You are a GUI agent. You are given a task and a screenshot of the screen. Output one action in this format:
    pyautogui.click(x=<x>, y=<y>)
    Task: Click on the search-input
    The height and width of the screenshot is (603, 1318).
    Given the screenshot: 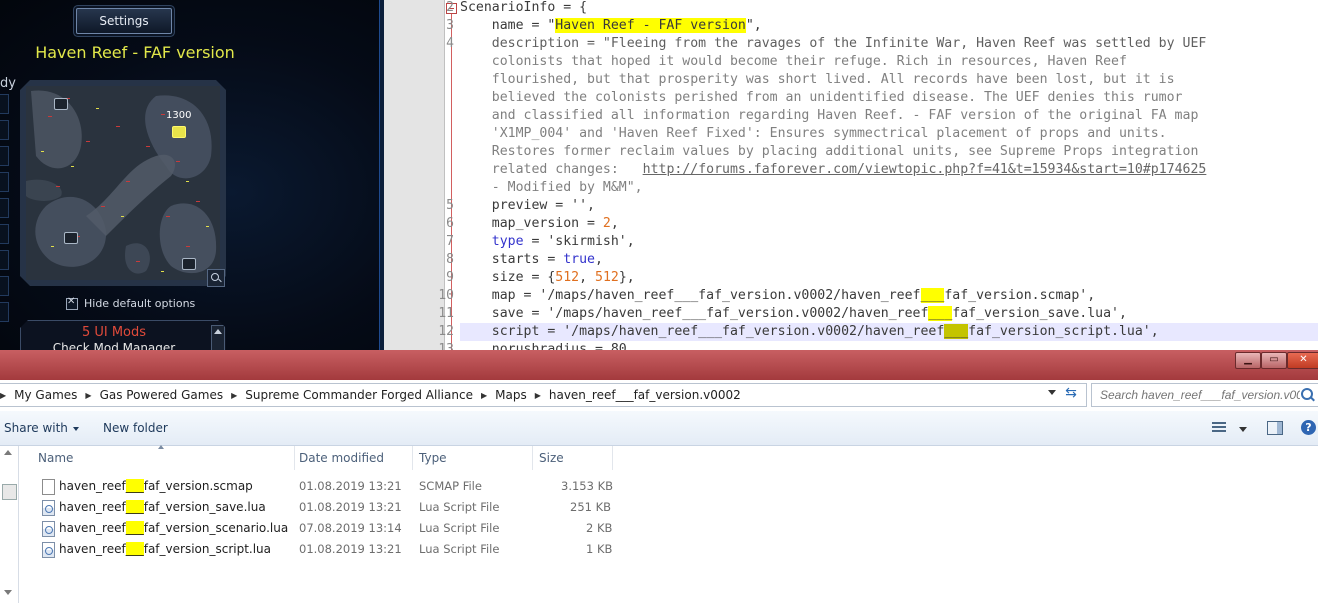 What is the action you would take?
    pyautogui.click(x=1197, y=395)
    